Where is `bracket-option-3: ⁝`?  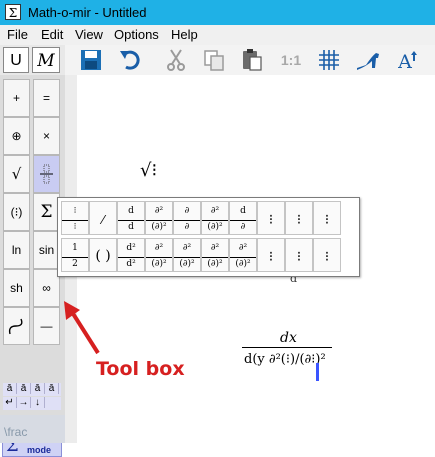
bracket-option-3: ⁝ is located at coordinates (327, 218).